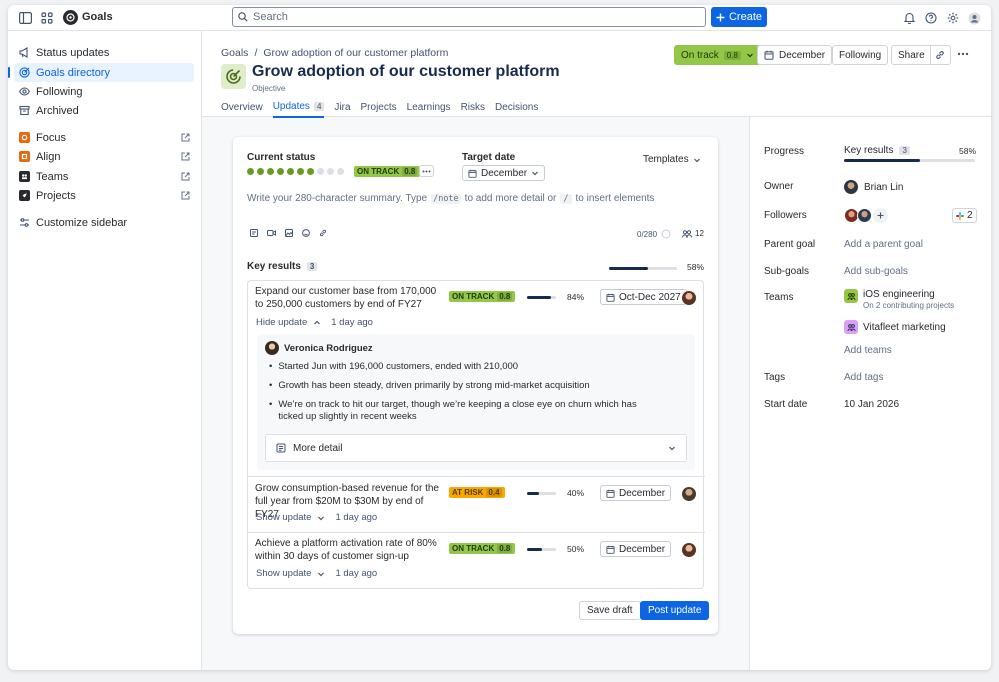  I want to click on goal-status-dropdown: On track 0.8, so click(717, 55).